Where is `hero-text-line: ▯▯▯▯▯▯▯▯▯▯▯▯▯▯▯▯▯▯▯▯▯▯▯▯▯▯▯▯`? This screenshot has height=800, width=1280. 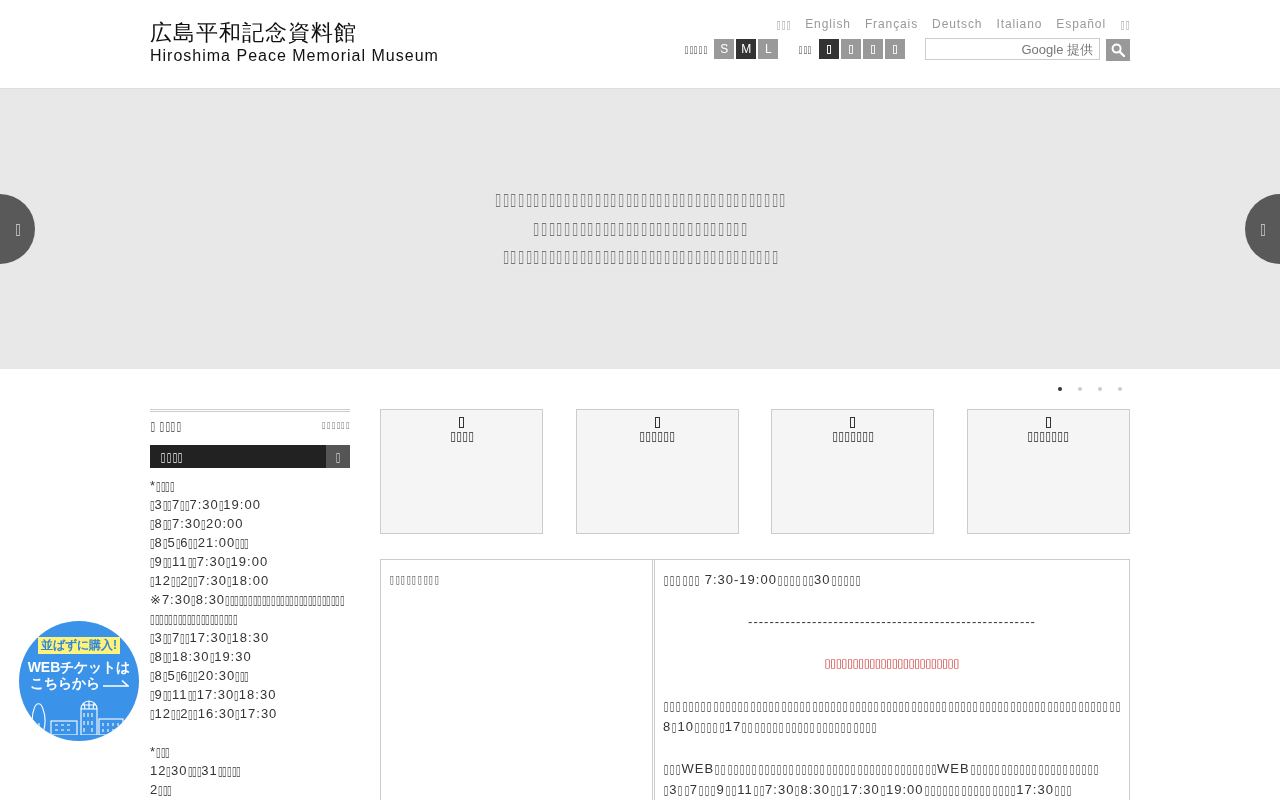 hero-text-line: ▯▯▯▯▯▯▯▯▯▯▯▯▯▯▯▯▯▯▯▯▯▯▯▯▯▯▯▯ is located at coordinates (640, 228).